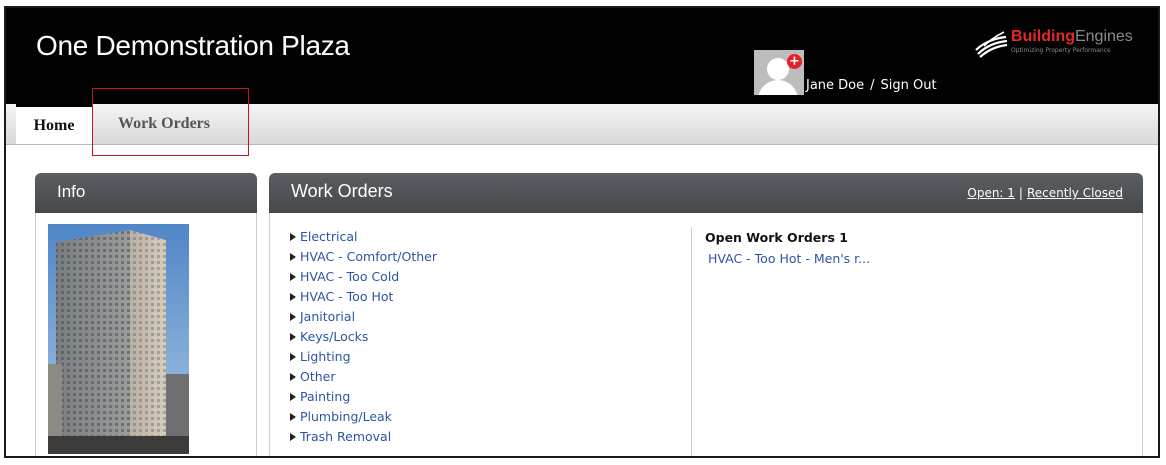 The height and width of the screenshot is (465, 1166). Describe the element at coordinates (794, 61) in the screenshot. I see `add-photo-icon: +` at that location.